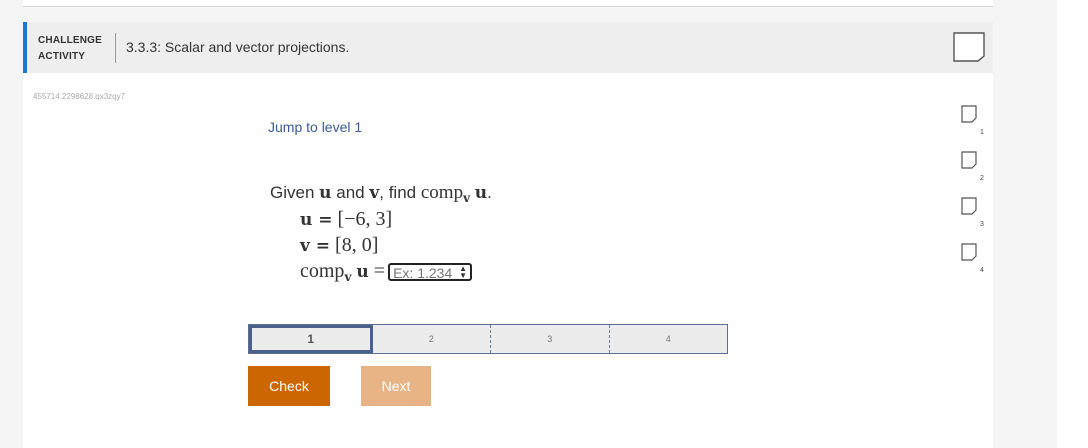  What do you see at coordinates (982, 224) in the screenshot?
I see `question-3-number: 3` at bounding box center [982, 224].